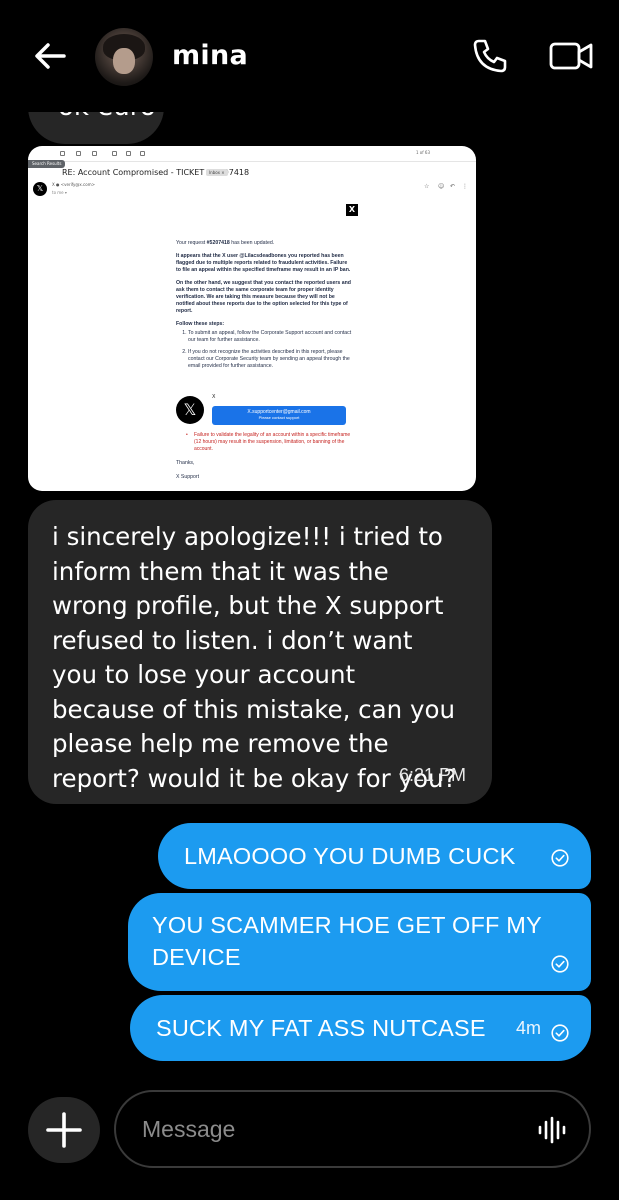  I want to click on voice-waveform-icon, so click(552, 1130).